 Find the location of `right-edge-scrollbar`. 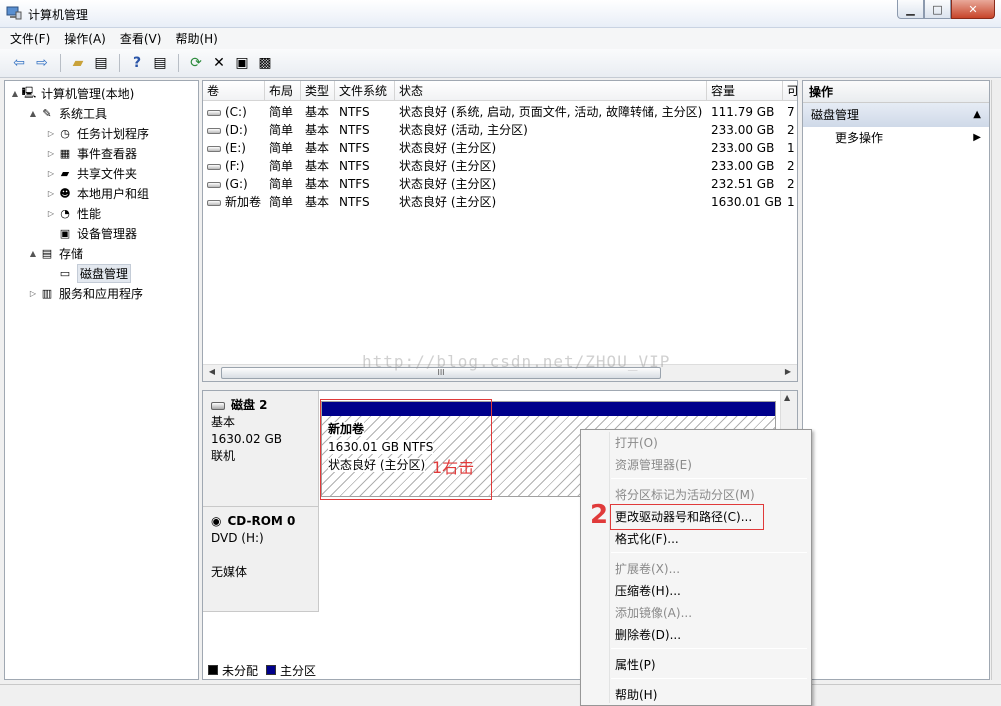

right-edge-scrollbar is located at coordinates (996, 380).